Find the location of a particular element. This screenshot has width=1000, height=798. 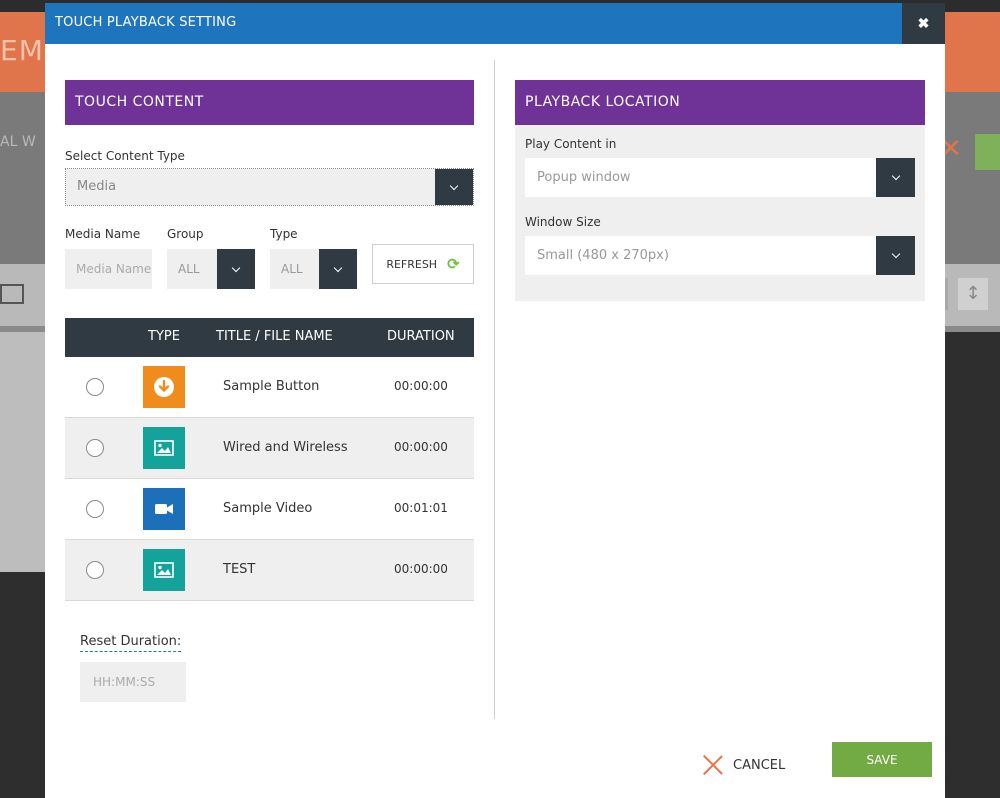

touch-content-heading: TOUCH CONTENT is located at coordinates (269, 102).